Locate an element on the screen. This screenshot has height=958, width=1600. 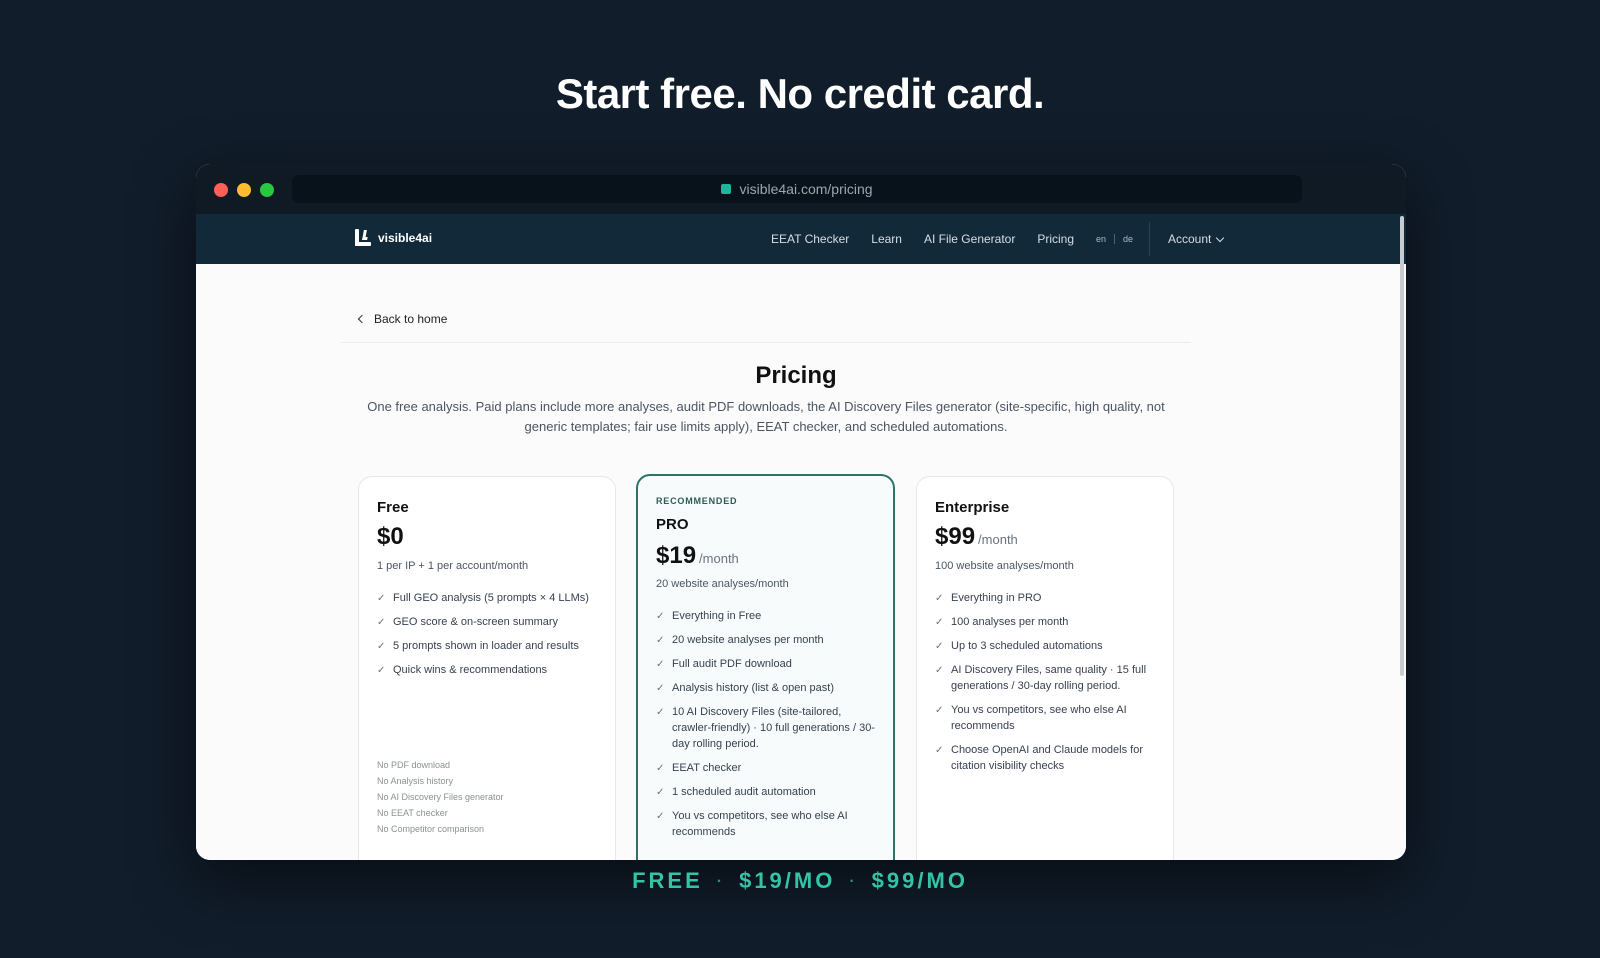
summary-enterprise: $99/MO is located at coordinates (919, 880).